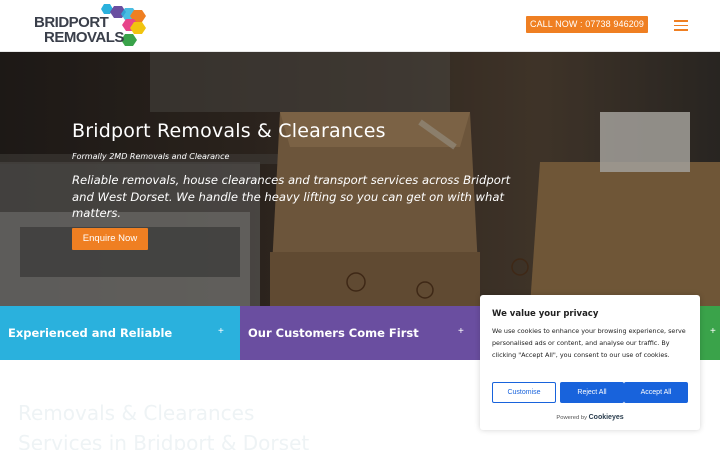  I want to click on hero-title: Bridport Removals & Clearances, so click(229, 131).